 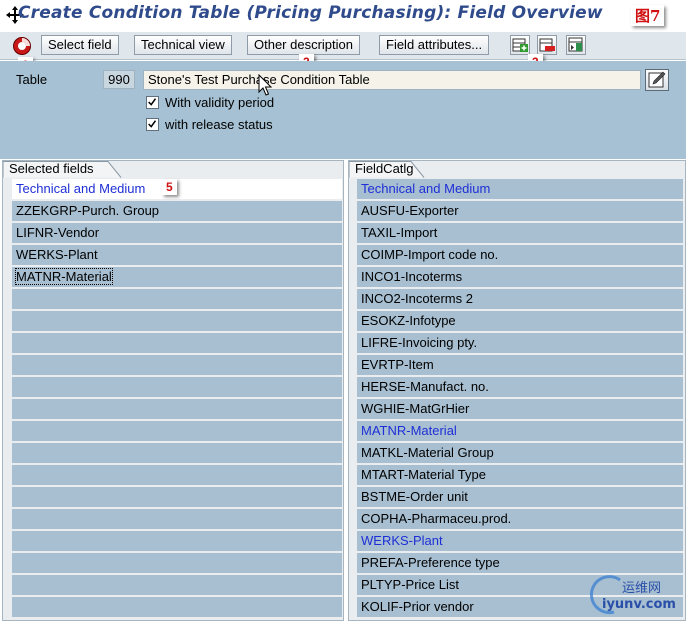 I want to click on catalog-field-row-label: PLTYP-Price List, so click(x=410, y=584).